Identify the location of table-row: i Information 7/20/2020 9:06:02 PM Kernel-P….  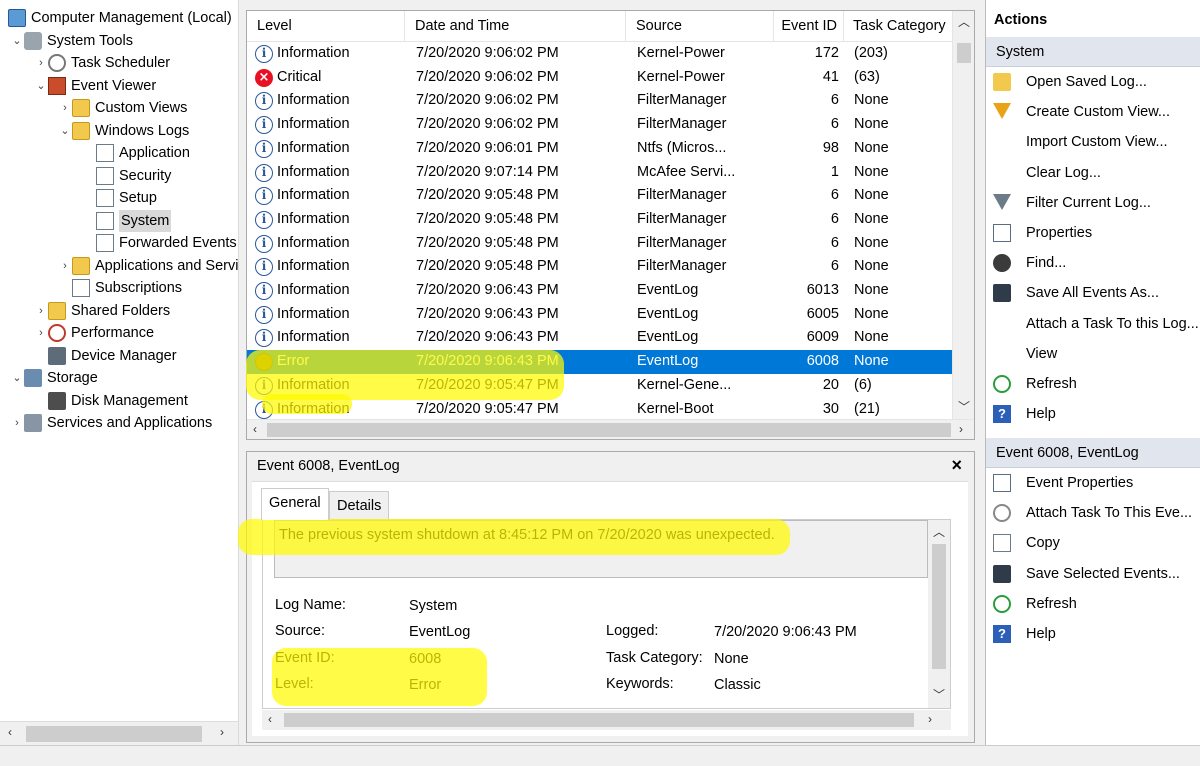
(600, 54).